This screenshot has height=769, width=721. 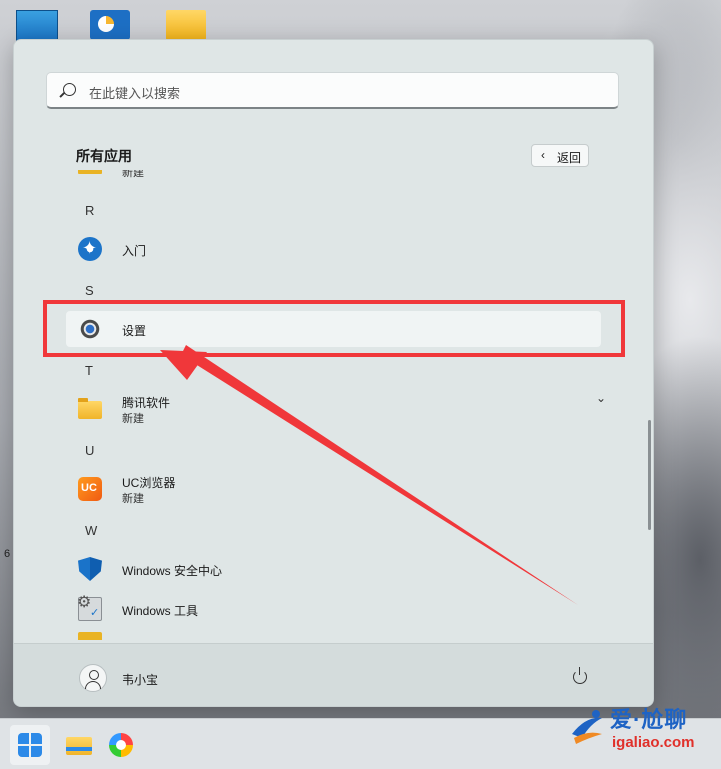 What do you see at coordinates (649, 719) in the screenshot?
I see `watermark-title: 爱·尬聊` at bounding box center [649, 719].